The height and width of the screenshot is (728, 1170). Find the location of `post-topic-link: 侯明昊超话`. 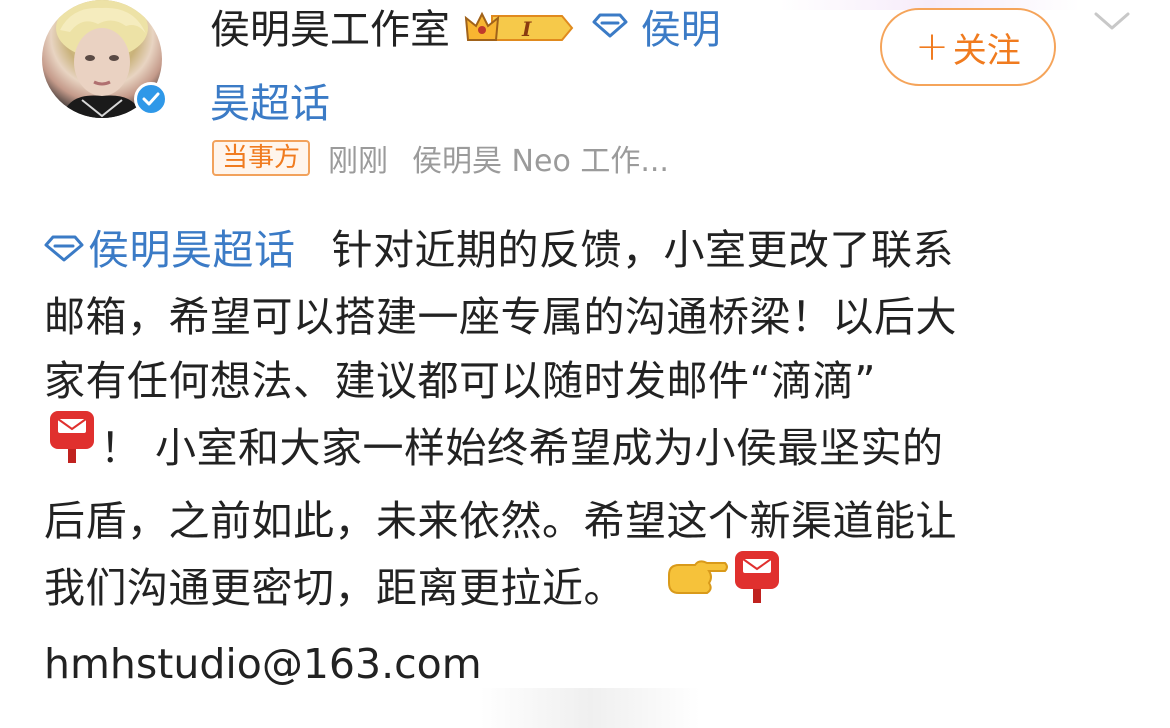

post-topic-link: 侯明昊超话 is located at coordinates (170, 250).